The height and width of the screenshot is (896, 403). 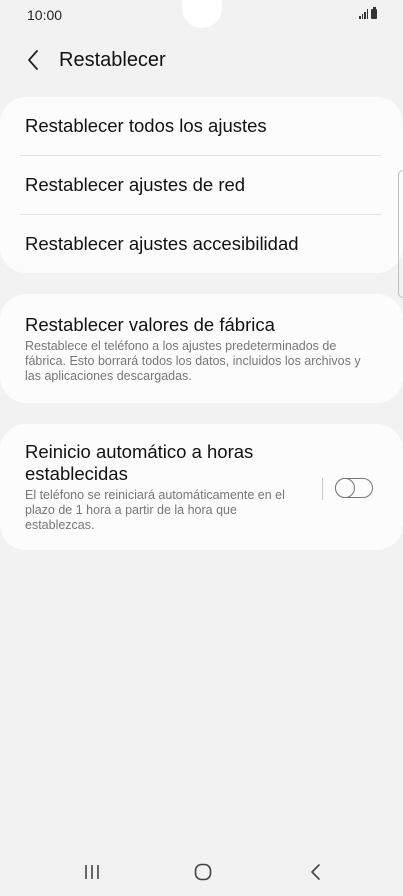 I want to click on toggle-separator, so click(x=322, y=489).